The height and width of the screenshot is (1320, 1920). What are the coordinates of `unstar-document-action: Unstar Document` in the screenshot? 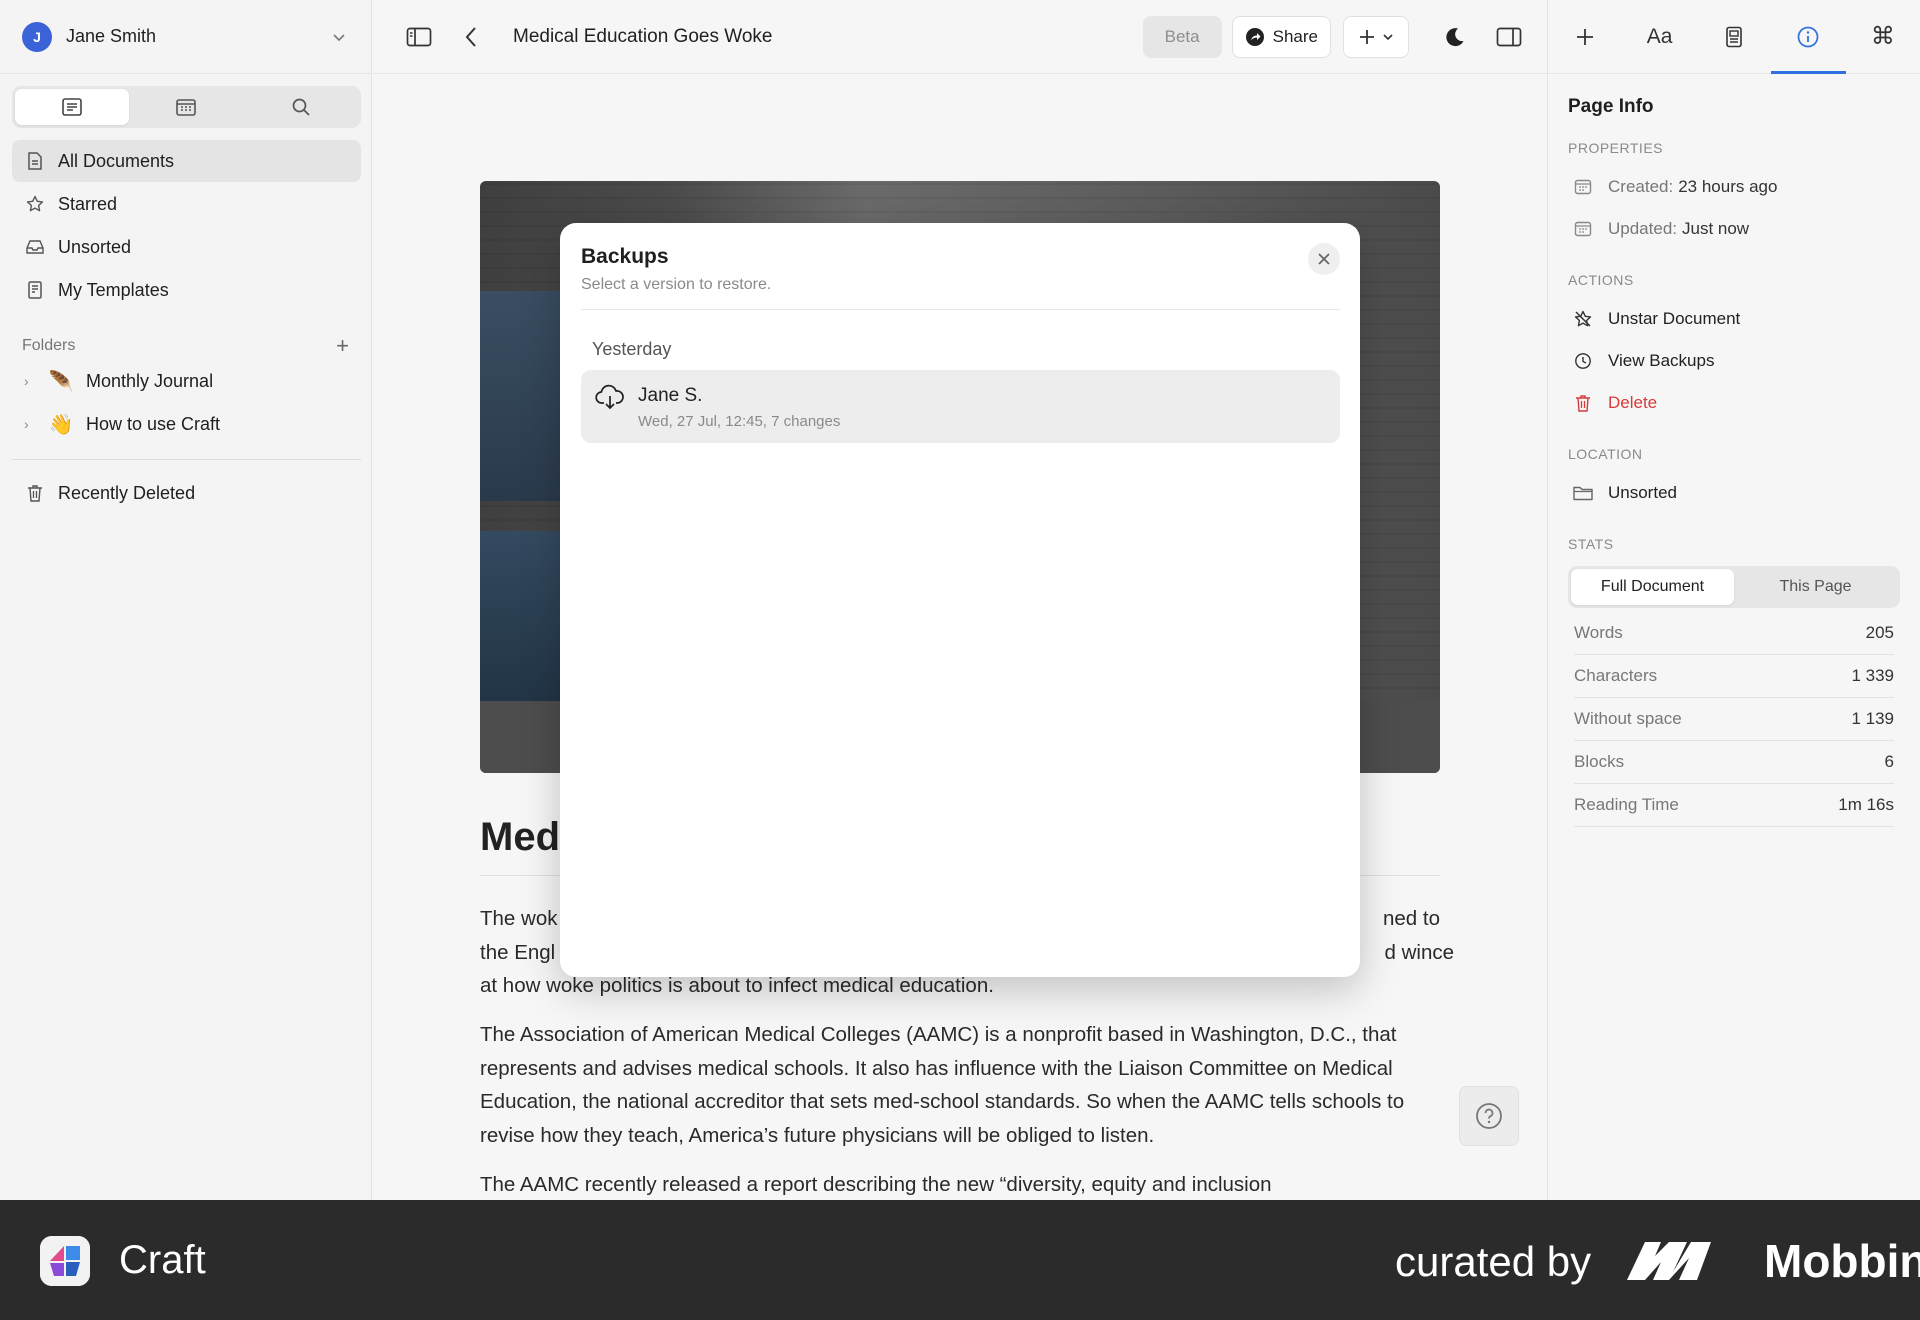 It's located at (1746, 319).